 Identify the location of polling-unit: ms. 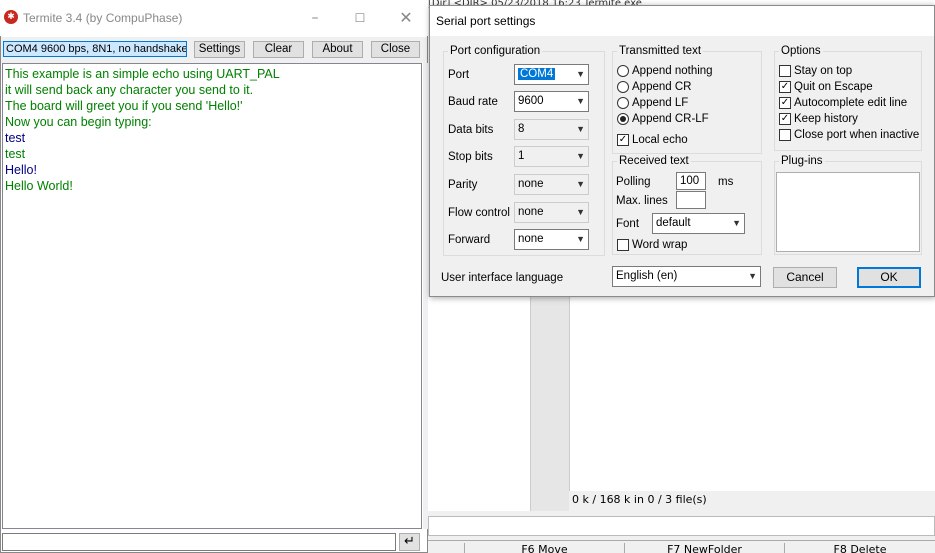
(726, 182).